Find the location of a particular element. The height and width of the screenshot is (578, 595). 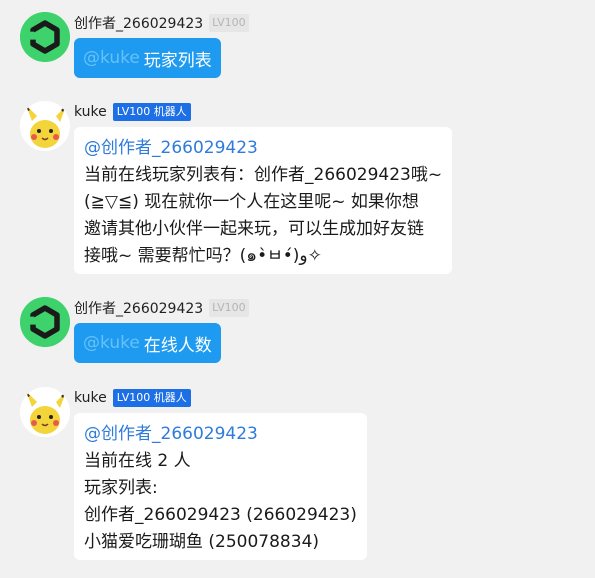

message-line: 小猫爱吃珊瑚鱼 (250078834) is located at coordinates (202, 542).